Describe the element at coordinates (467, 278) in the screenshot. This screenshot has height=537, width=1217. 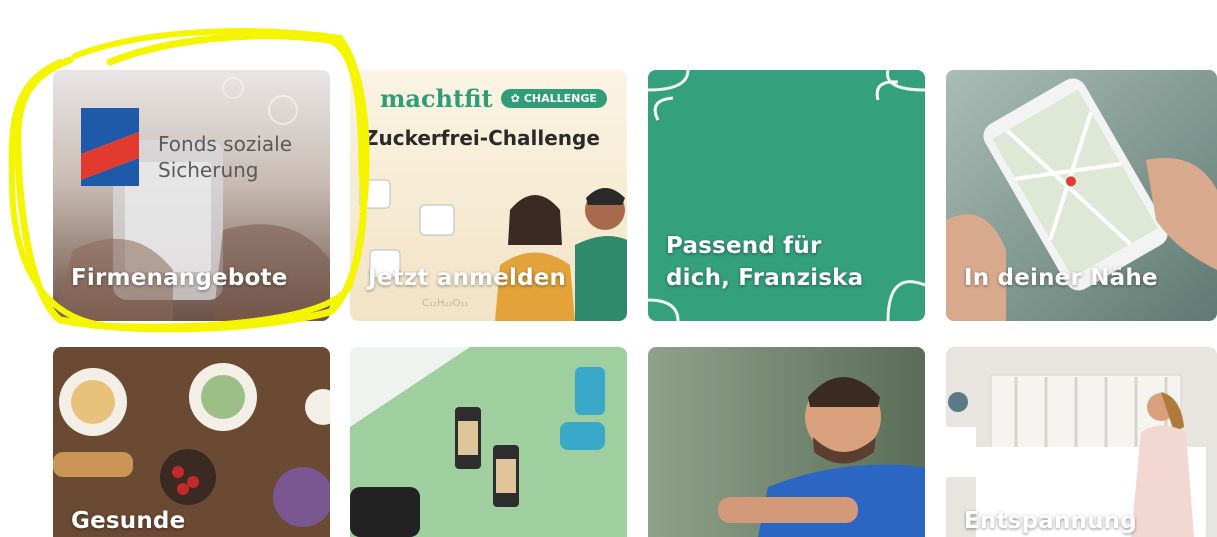
I see `tile-label: Jetzt anmelden` at that location.